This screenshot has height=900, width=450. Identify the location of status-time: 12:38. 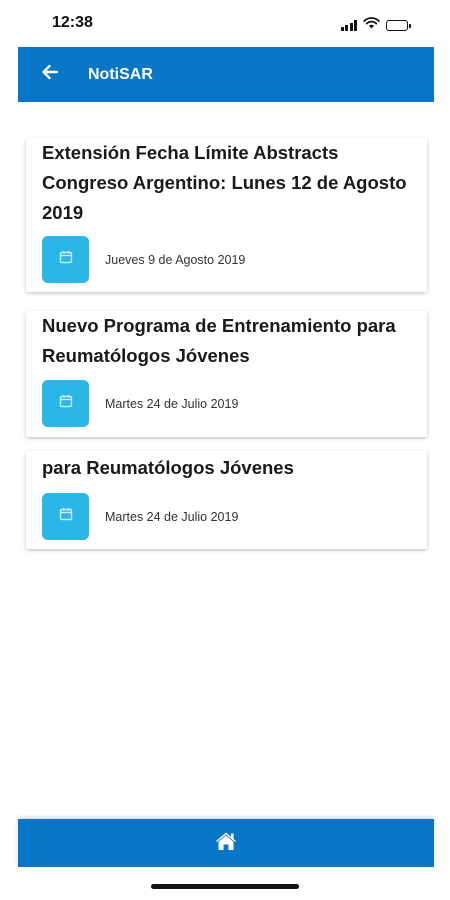
(72, 22).